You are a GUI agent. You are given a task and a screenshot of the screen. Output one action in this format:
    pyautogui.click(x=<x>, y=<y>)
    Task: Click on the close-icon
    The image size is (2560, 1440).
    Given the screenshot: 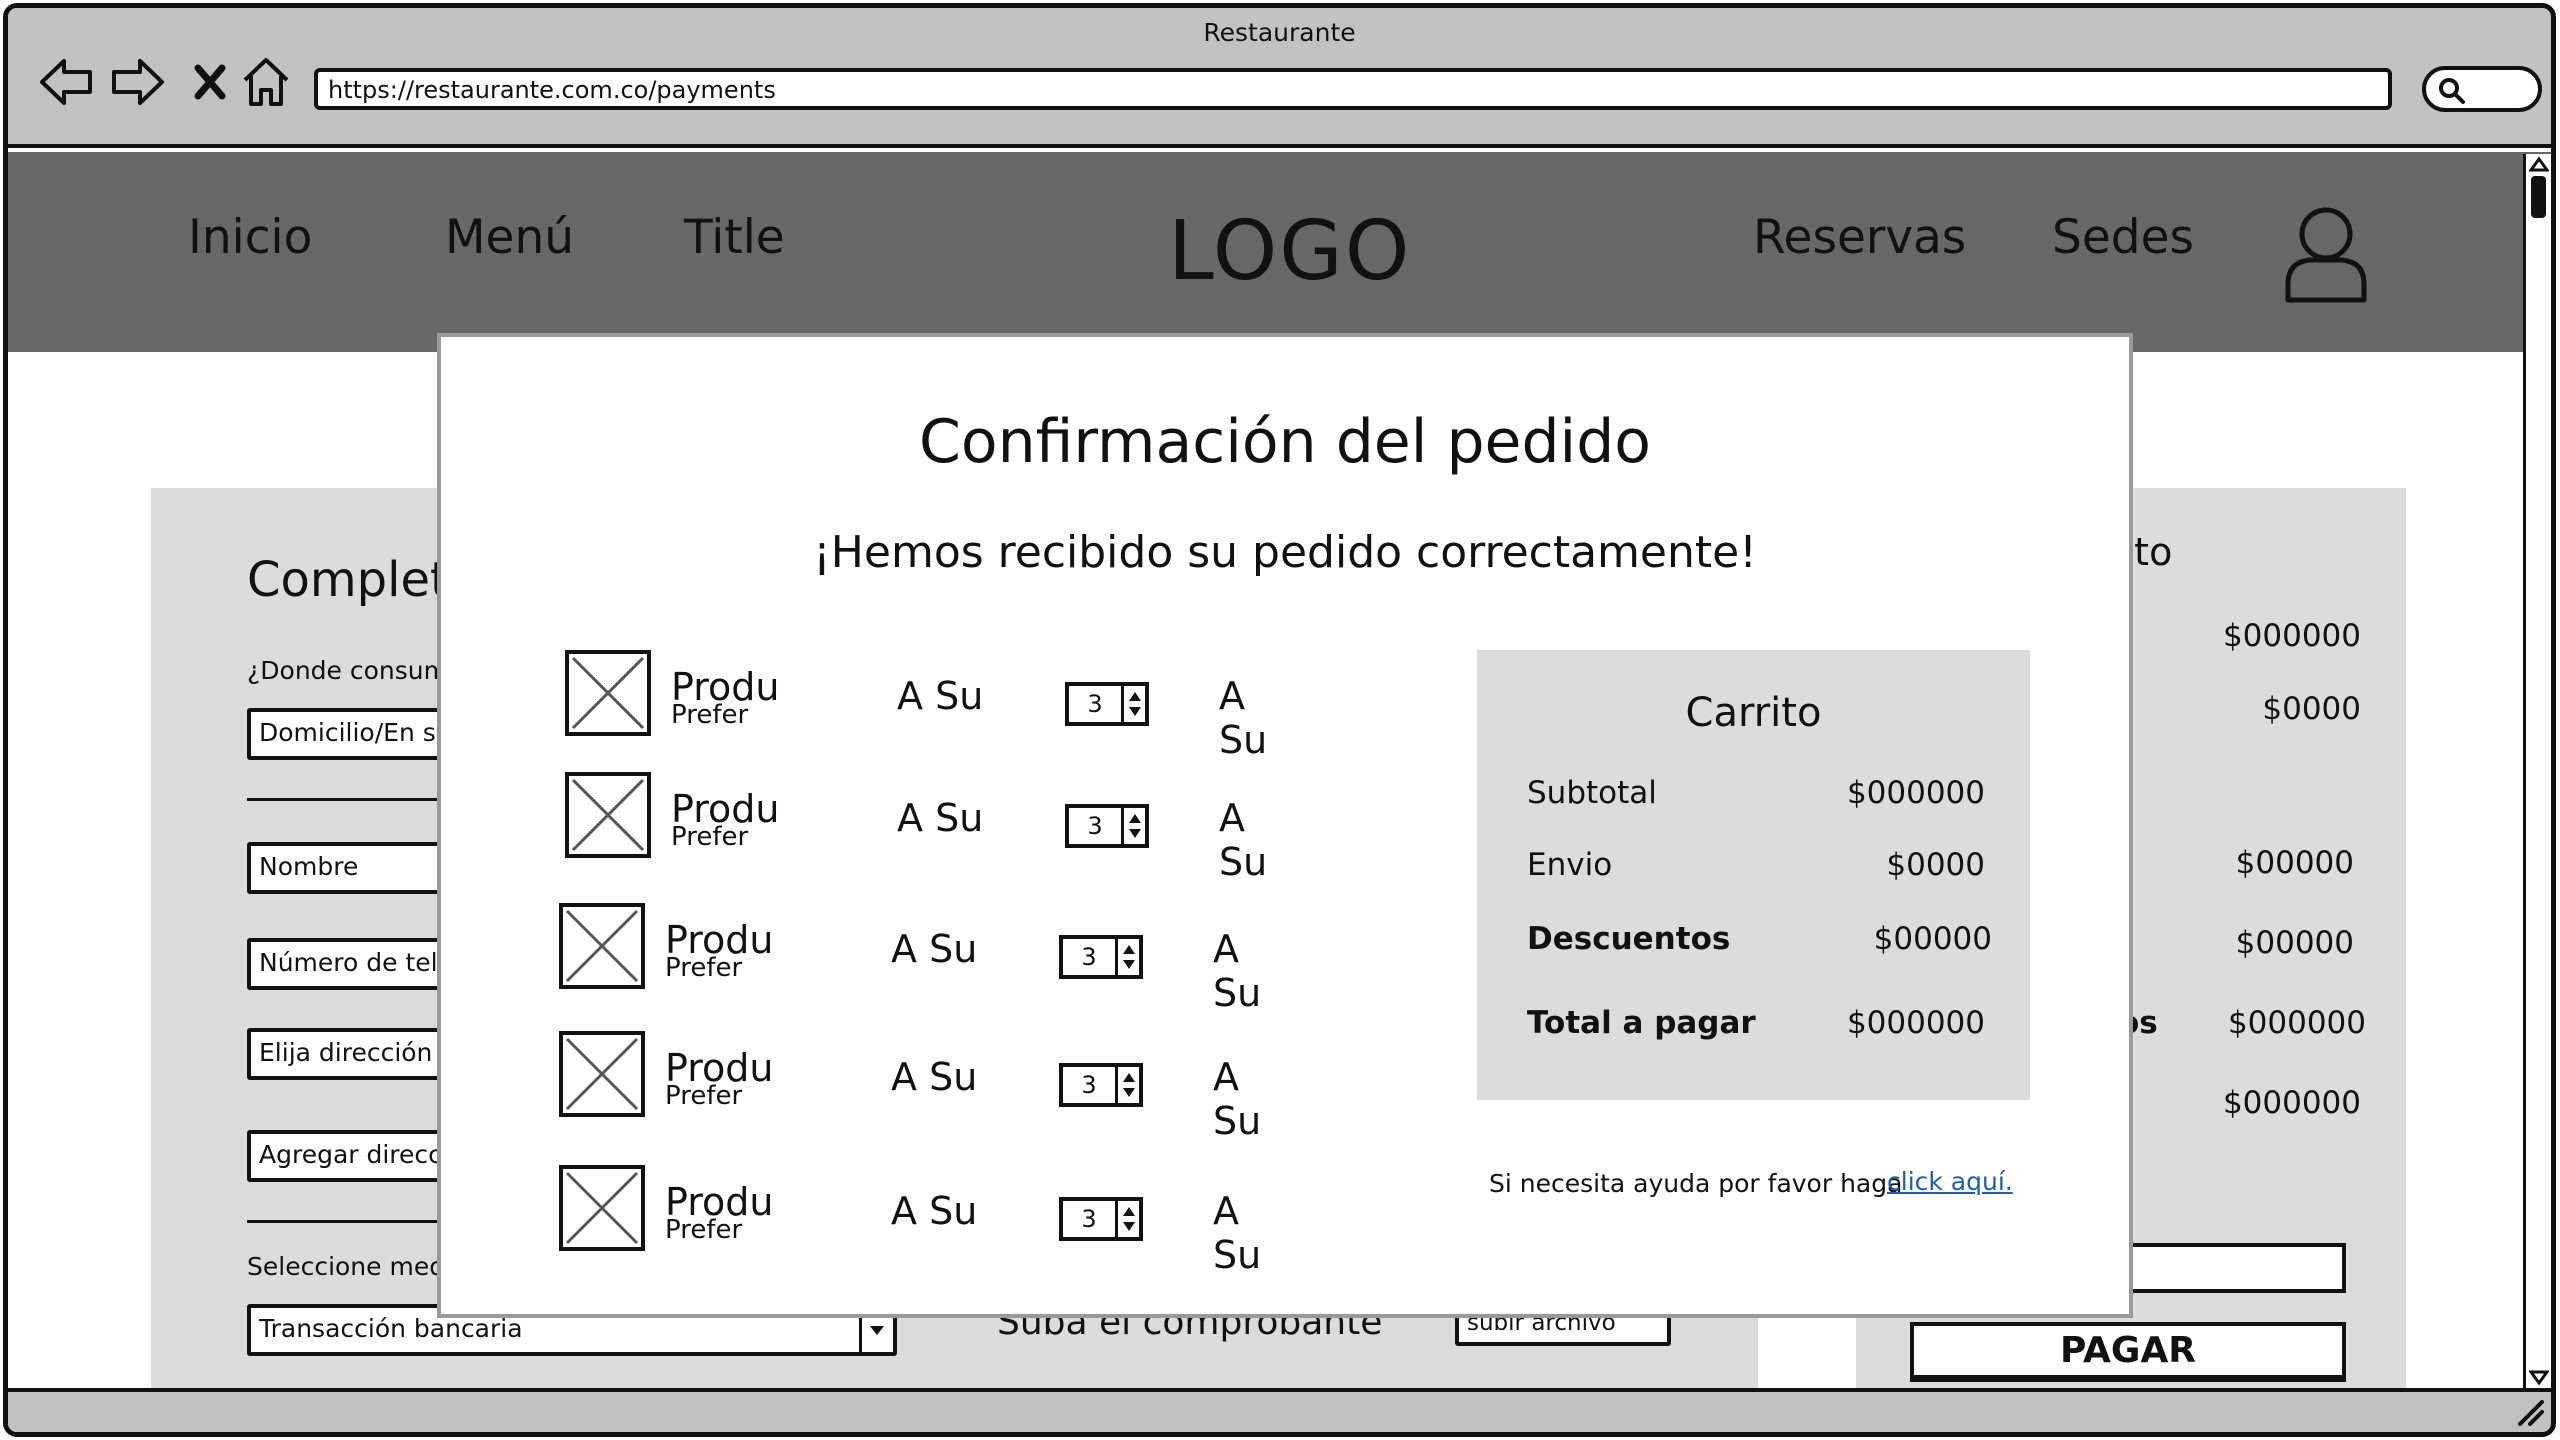 What is the action you would take?
    pyautogui.click(x=210, y=82)
    